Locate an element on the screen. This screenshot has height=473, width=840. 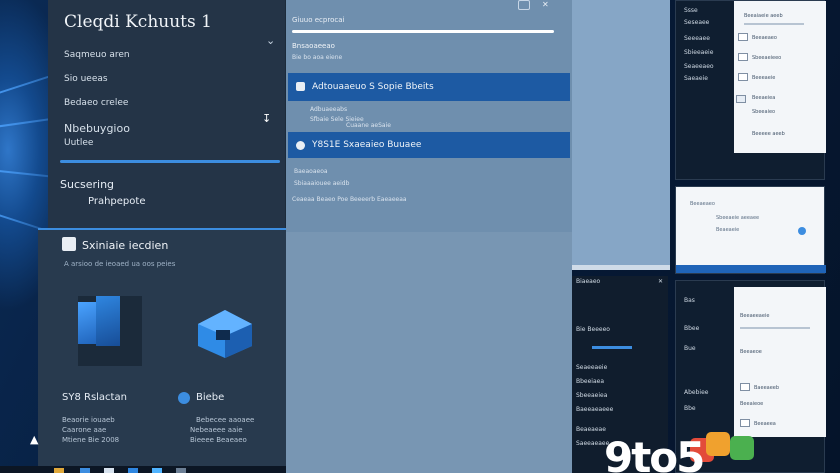
pane-text: Beeaeiea is located at coordinates (764, 98).